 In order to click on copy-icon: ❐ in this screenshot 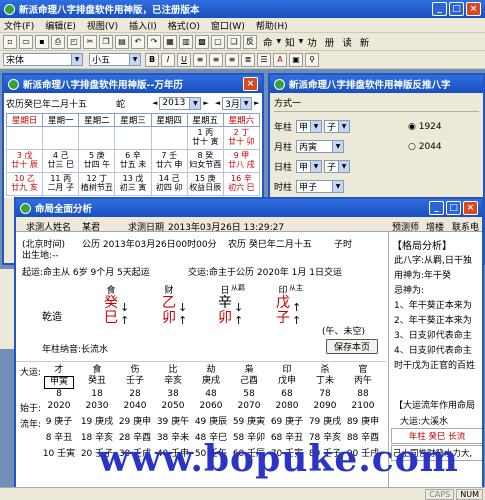, I will do `click(106, 41)`.